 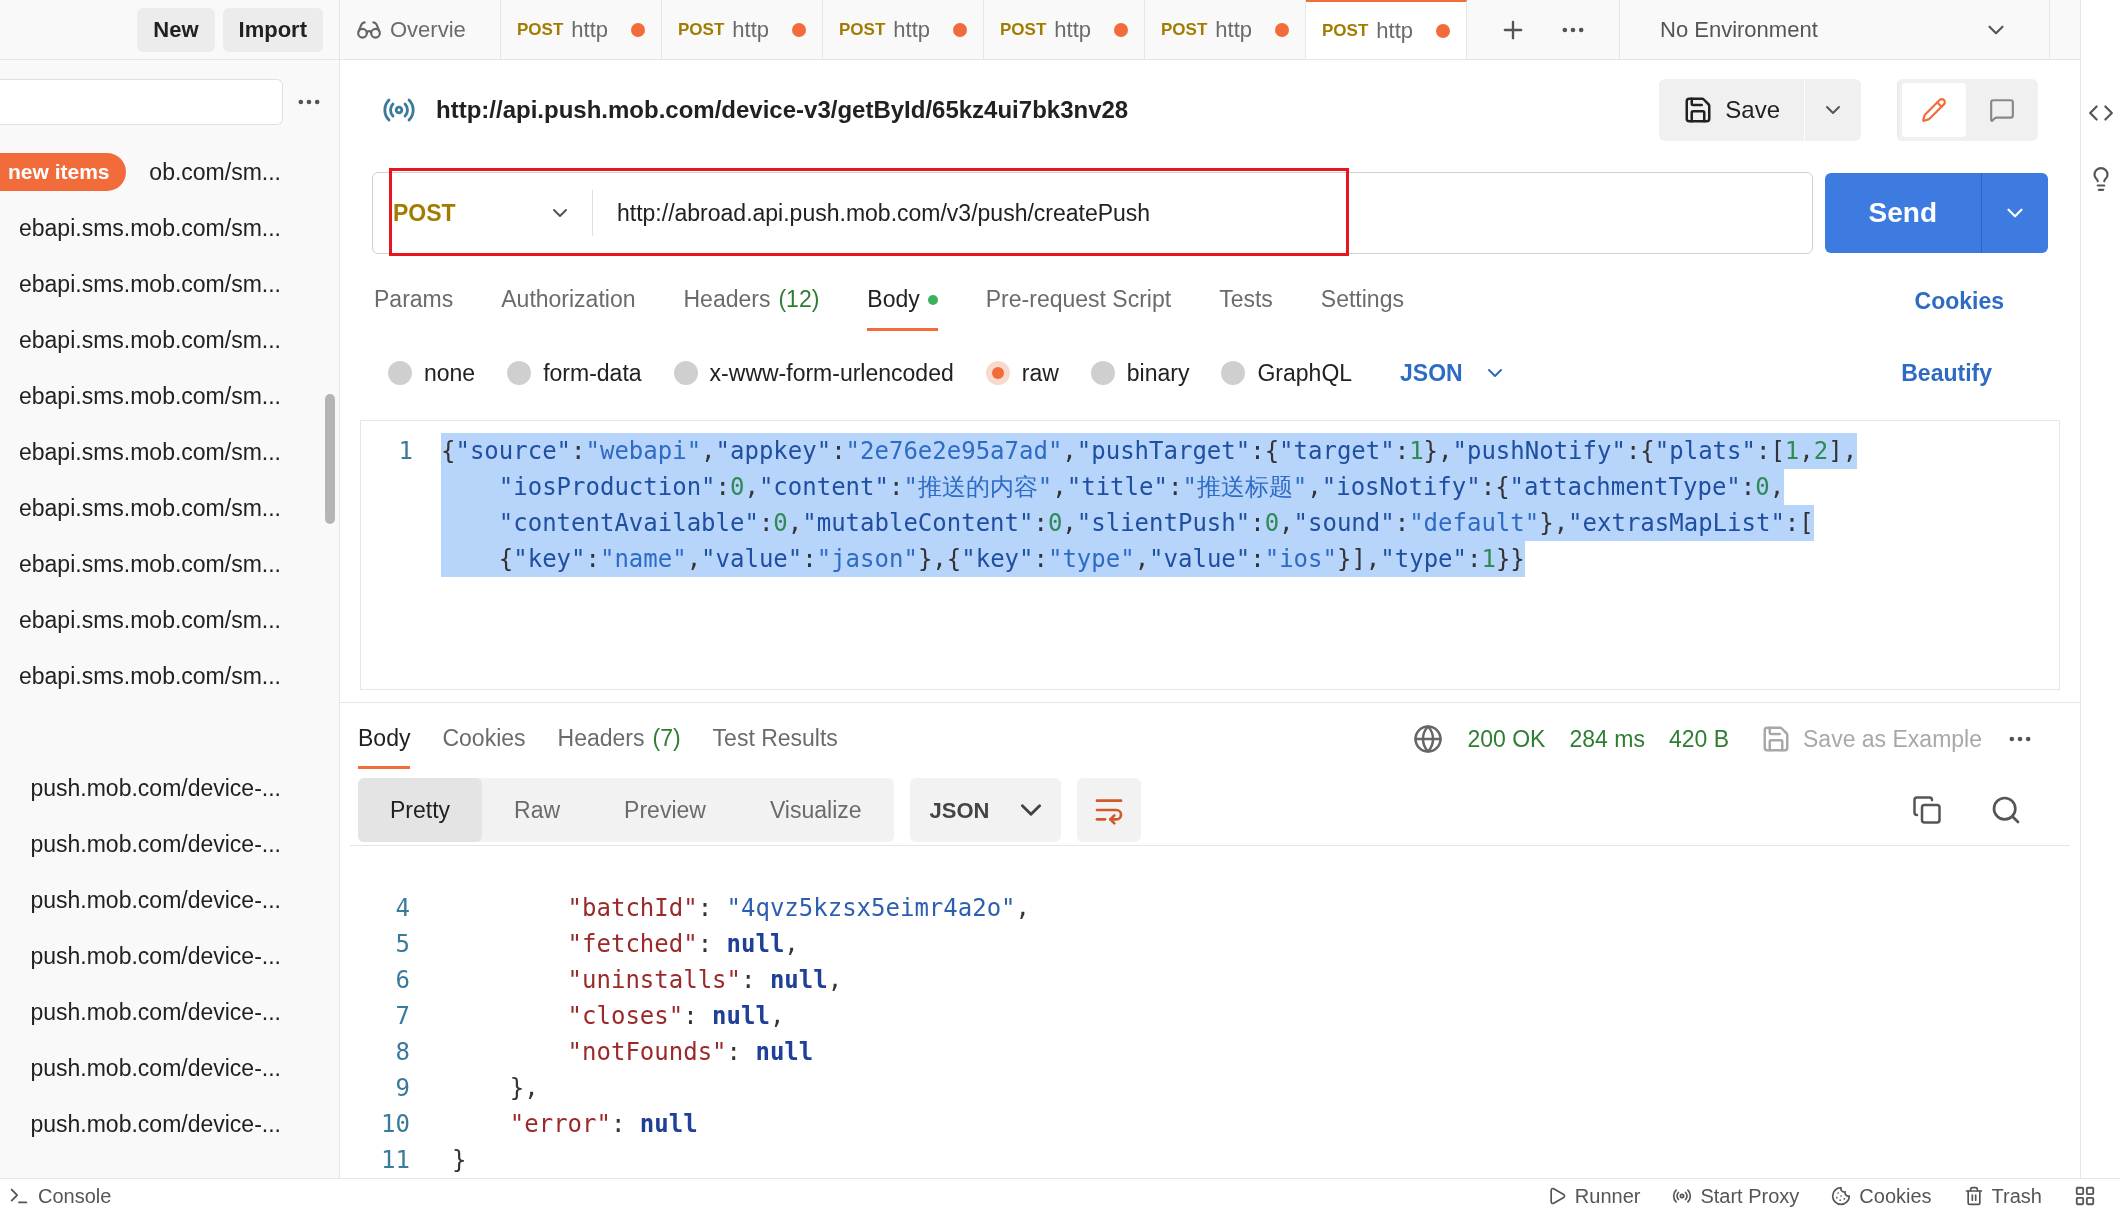 I want to click on beautify-link: Beautify, so click(x=1946, y=373).